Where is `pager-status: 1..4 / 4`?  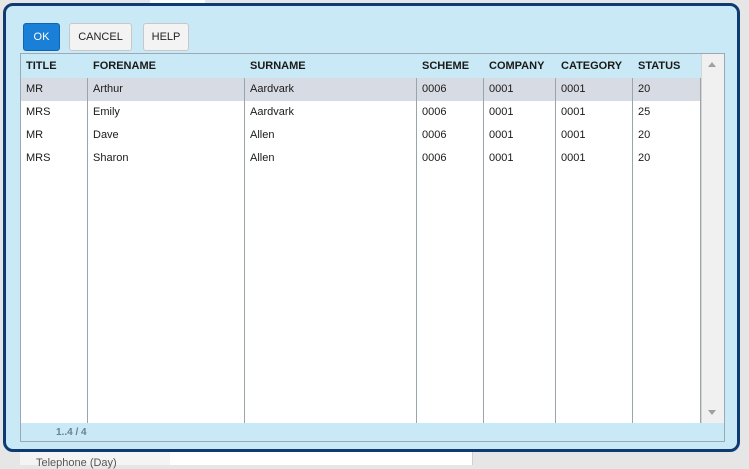 pager-status: 1..4 / 4 is located at coordinates (71, 432).